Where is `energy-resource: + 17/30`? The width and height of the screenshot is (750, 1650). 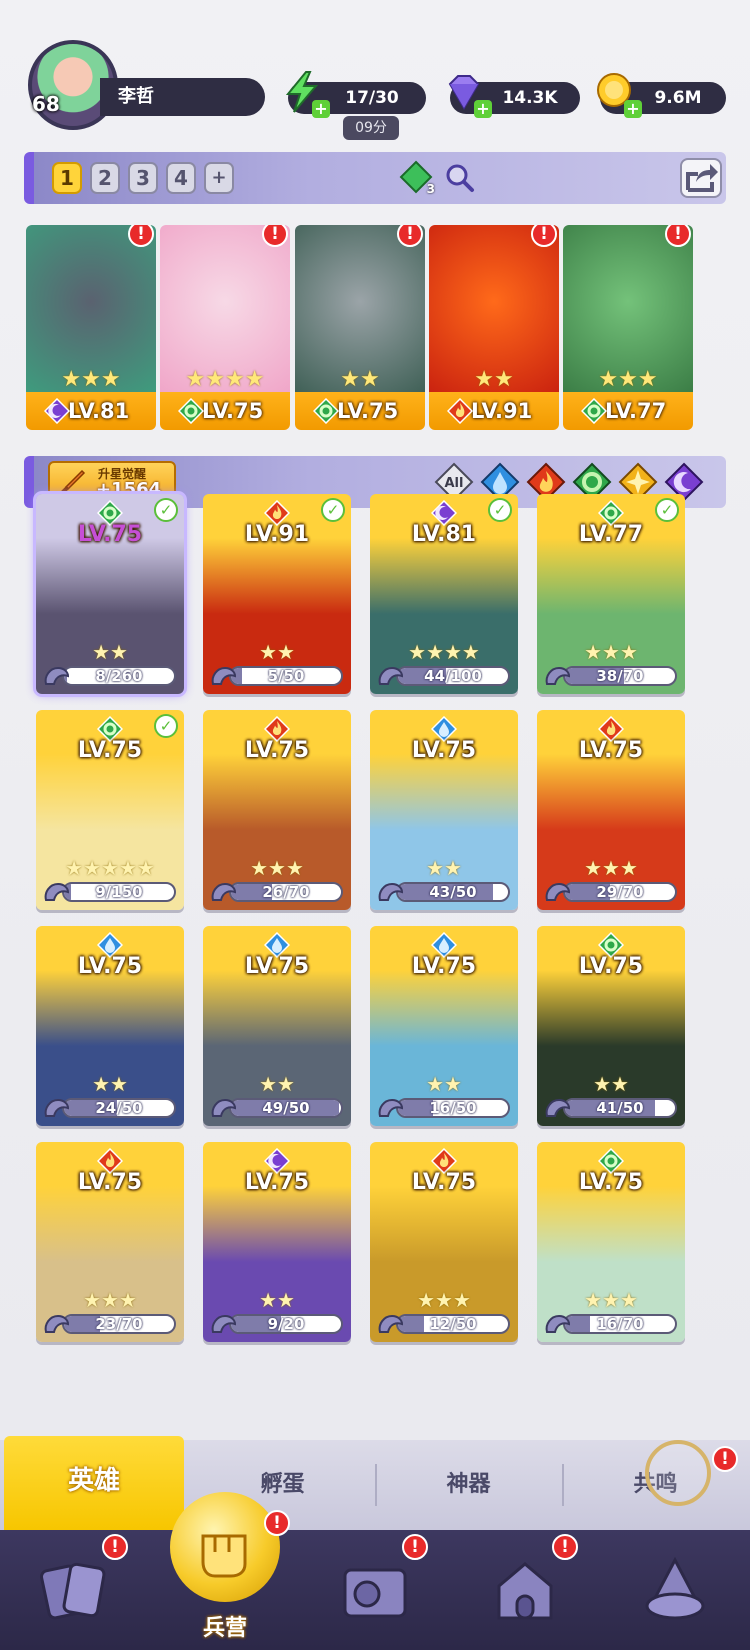
energy-resource: + 17/30 is located at coordinates (355, 94).